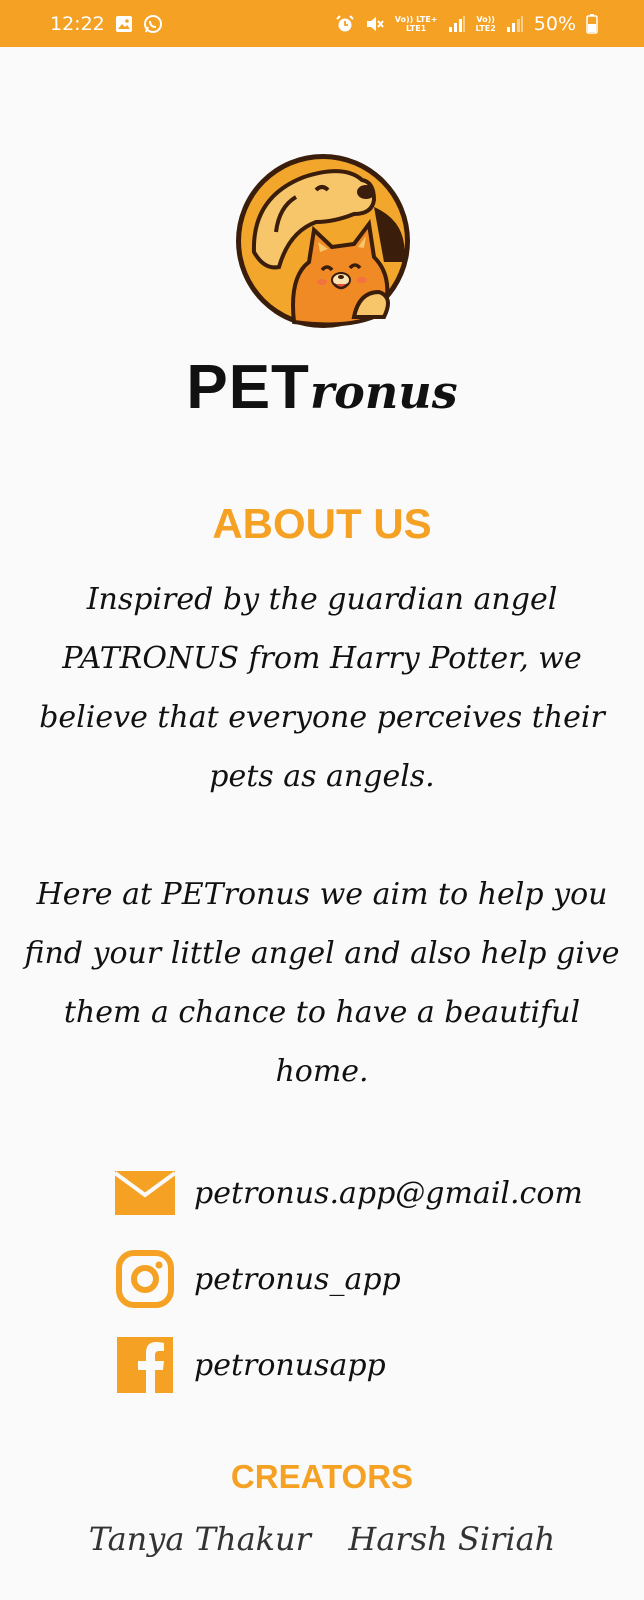 The image size is (644, 1600). Describe the element at coordinates (145, 1279) in the screenshot. I see `instagram-icon` at that location.